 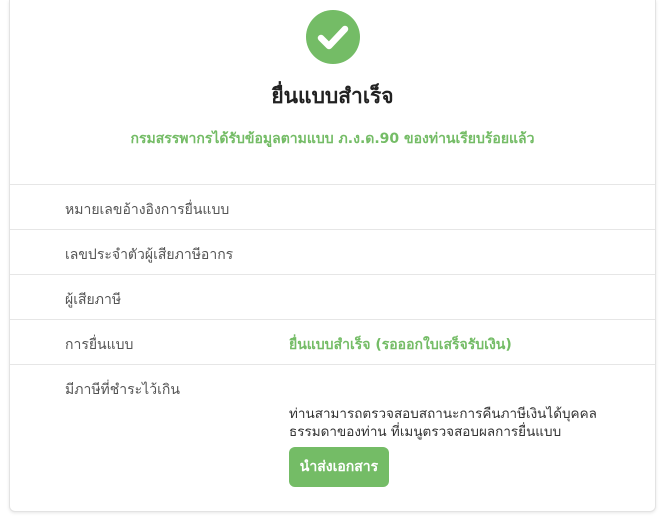 I want to click on success-title: ยื่นแบบสำเร็จ, so click(x=332, y=96).